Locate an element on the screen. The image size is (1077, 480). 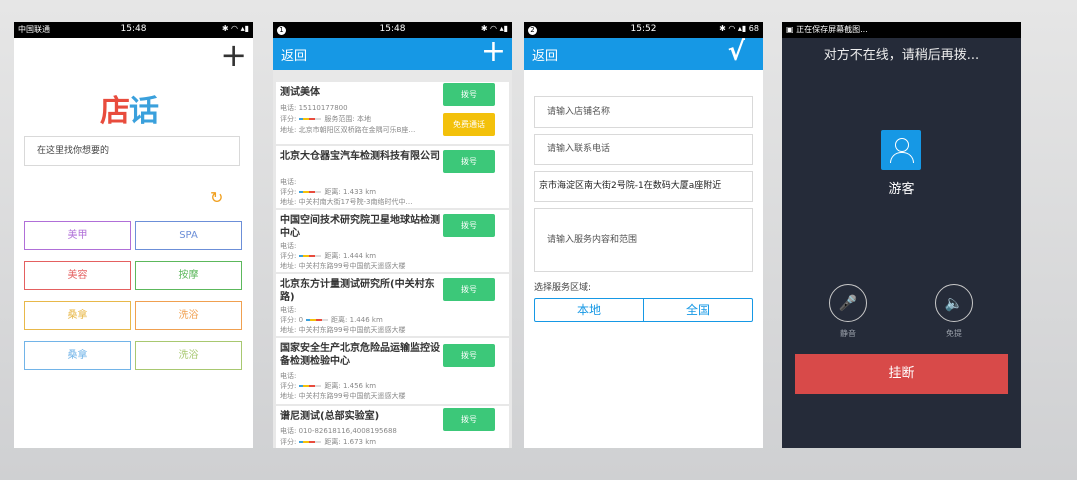
category-button: 按摩 is located at coordinates (188, 275).